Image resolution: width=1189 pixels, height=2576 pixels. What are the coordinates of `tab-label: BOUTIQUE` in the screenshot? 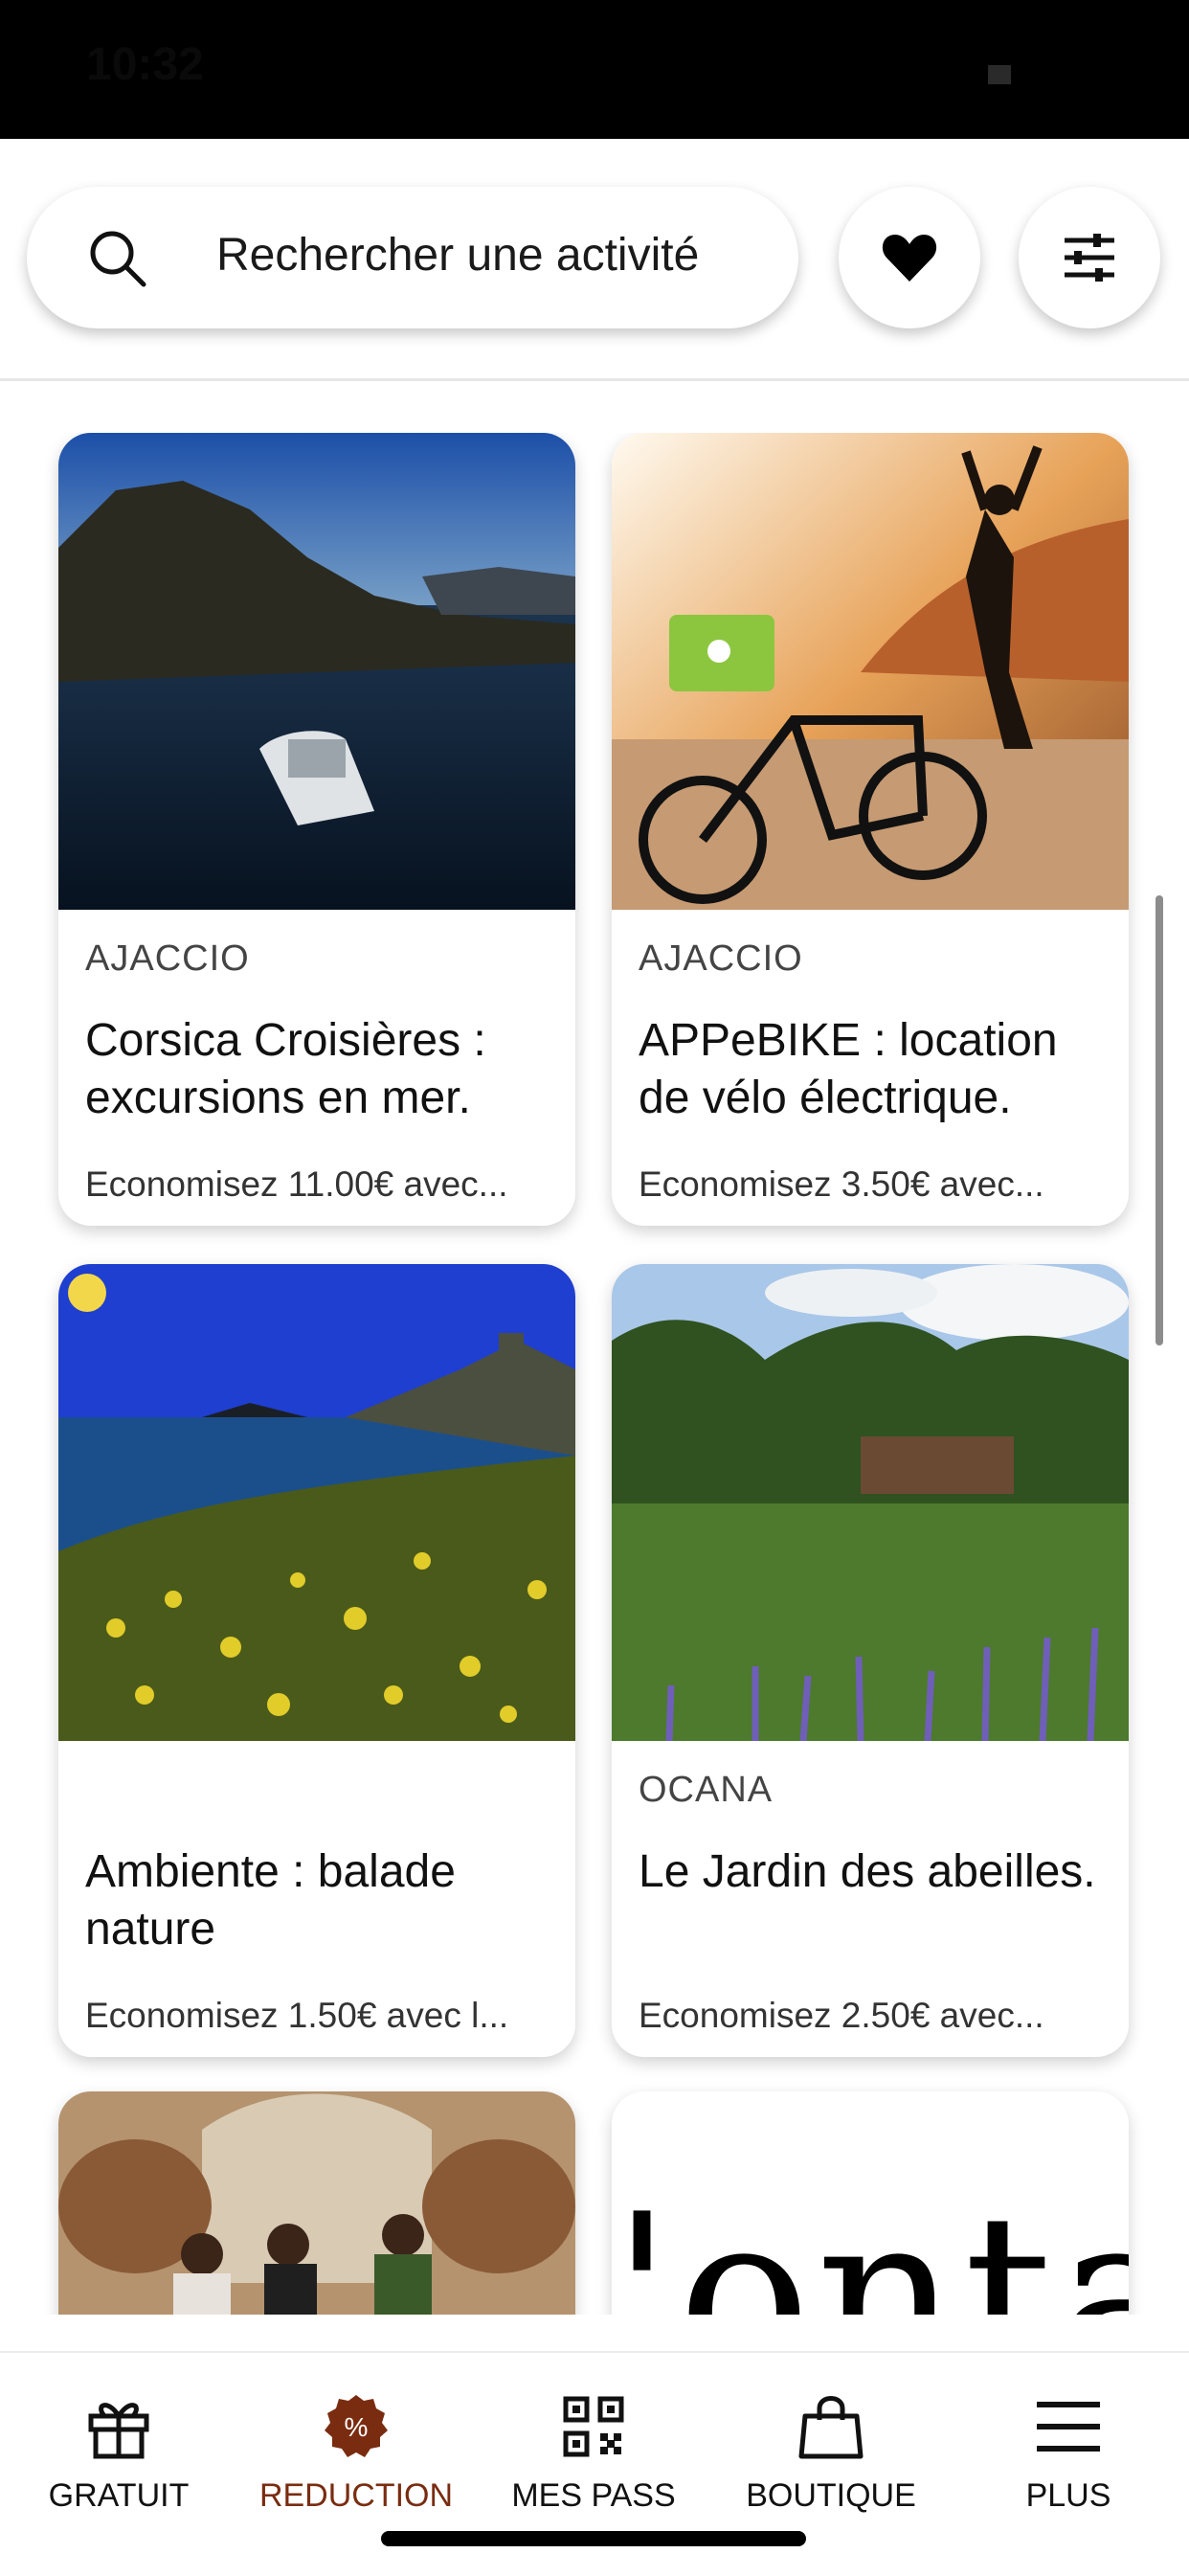 It's located at (831, 2495).